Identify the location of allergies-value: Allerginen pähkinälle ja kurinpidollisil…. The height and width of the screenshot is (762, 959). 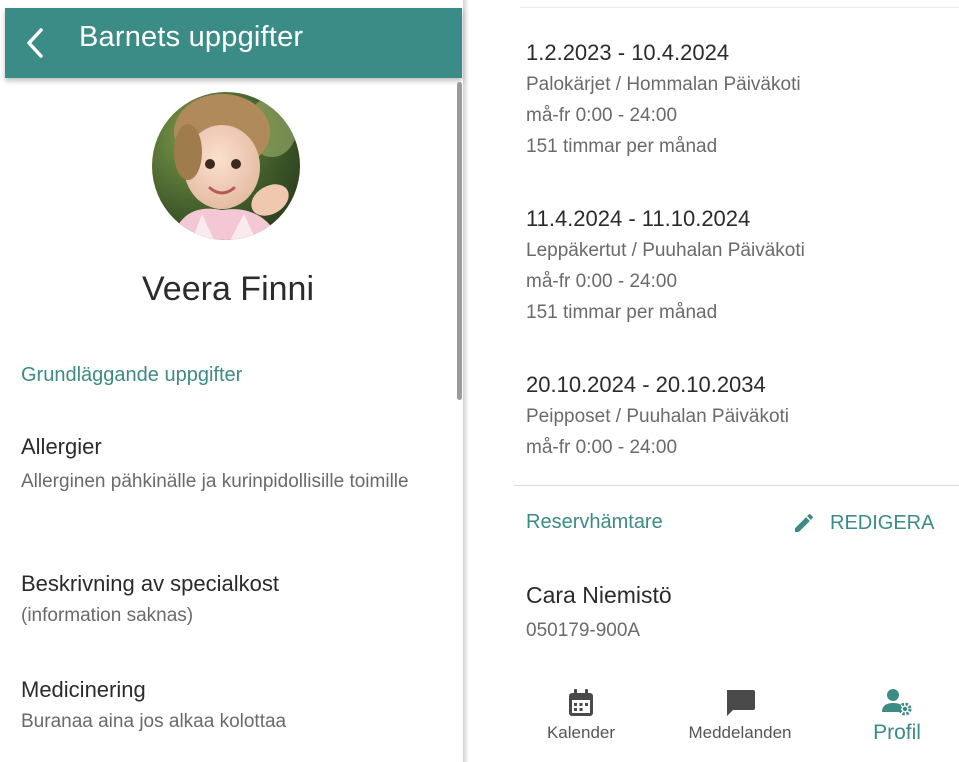
(215, 481).